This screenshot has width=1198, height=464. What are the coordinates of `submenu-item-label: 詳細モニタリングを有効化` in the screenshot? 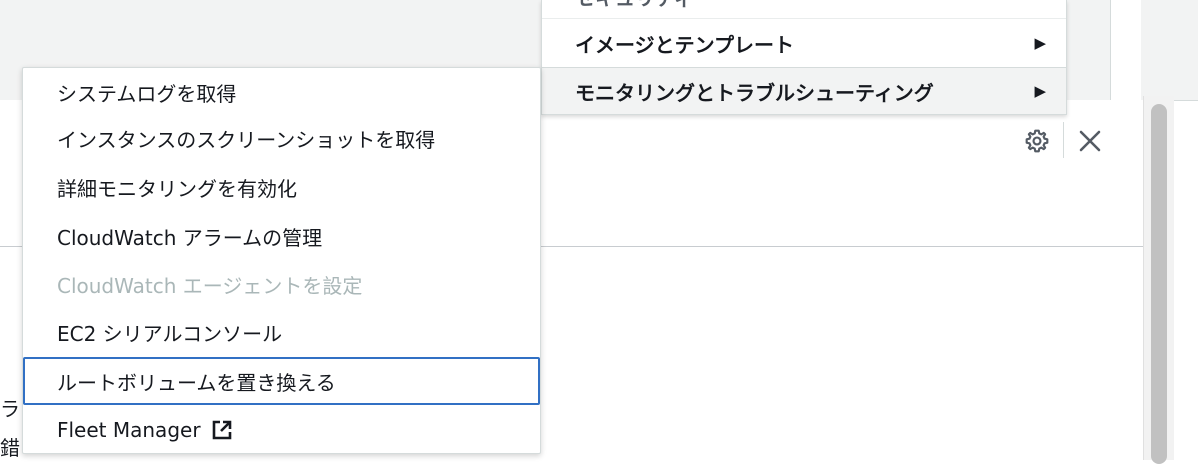 It's located at (177, 188).